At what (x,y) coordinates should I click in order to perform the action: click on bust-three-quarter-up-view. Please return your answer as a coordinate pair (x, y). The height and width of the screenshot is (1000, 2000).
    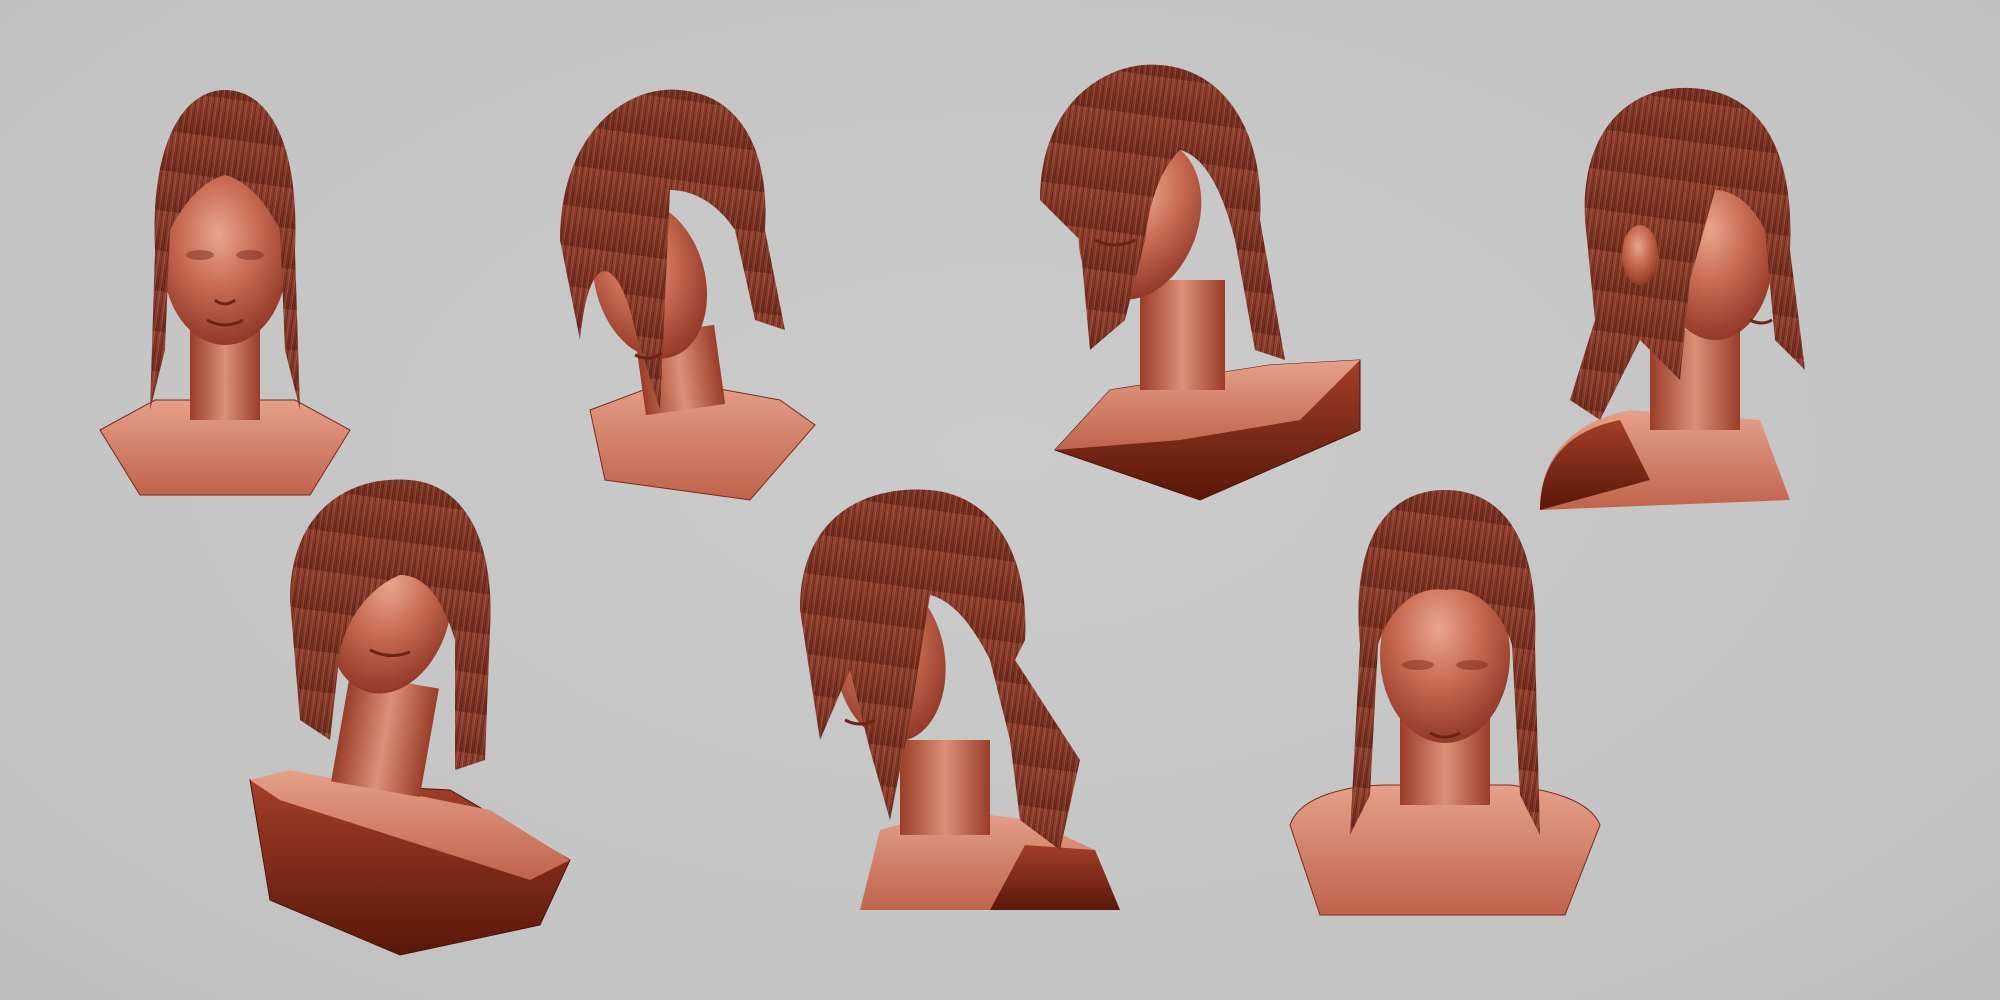
    Looking at the image, I should click on (1200, 280).